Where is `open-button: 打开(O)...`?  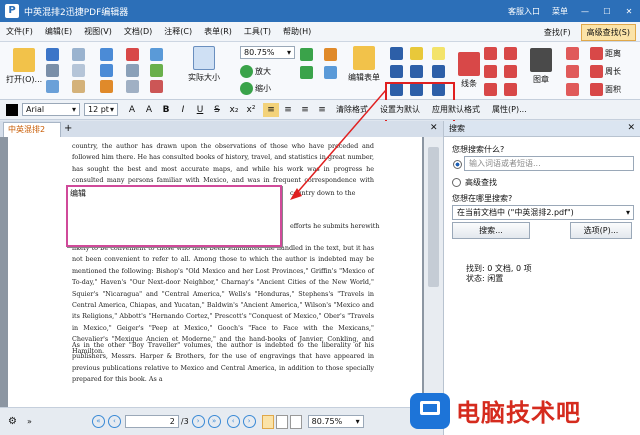 open-button: 打开(O)... is located at coordinates (24, 66).